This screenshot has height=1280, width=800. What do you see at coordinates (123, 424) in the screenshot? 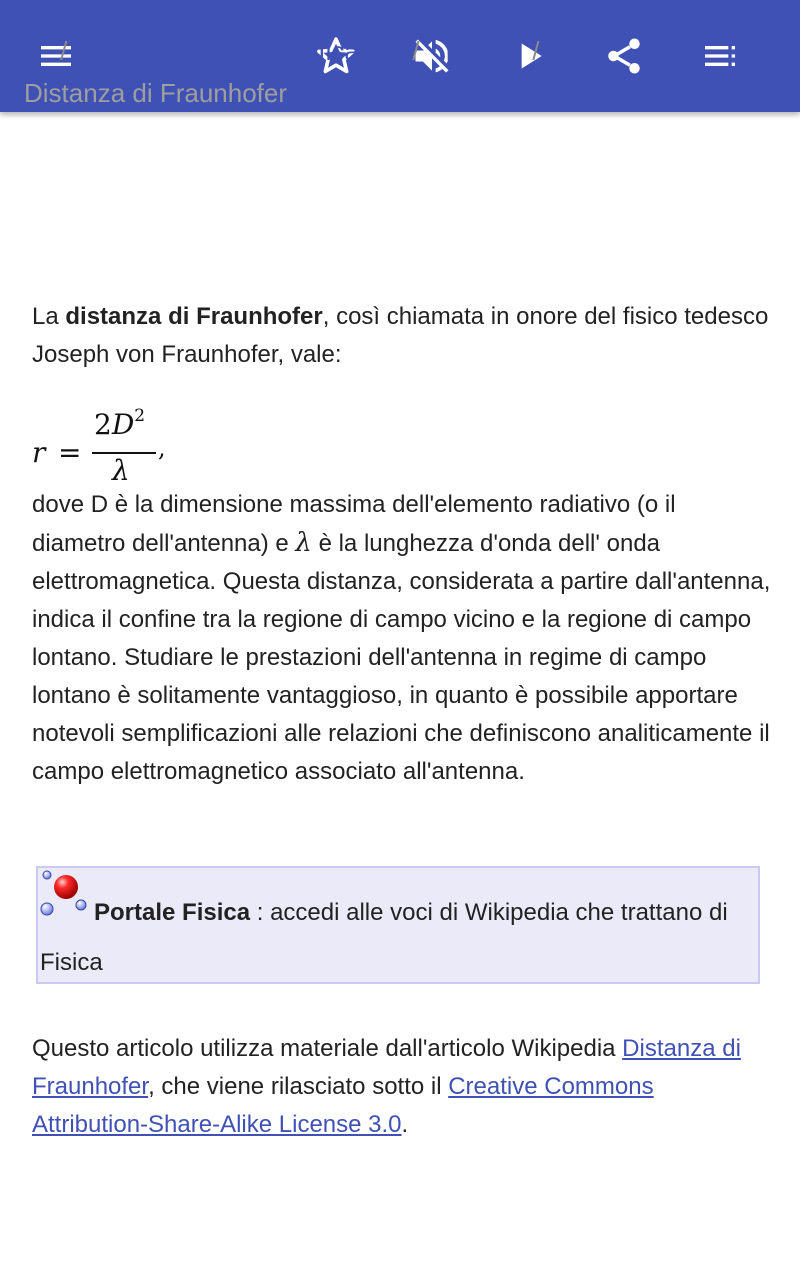
I see `formula-variable: D` at bounding box center [123, 424].